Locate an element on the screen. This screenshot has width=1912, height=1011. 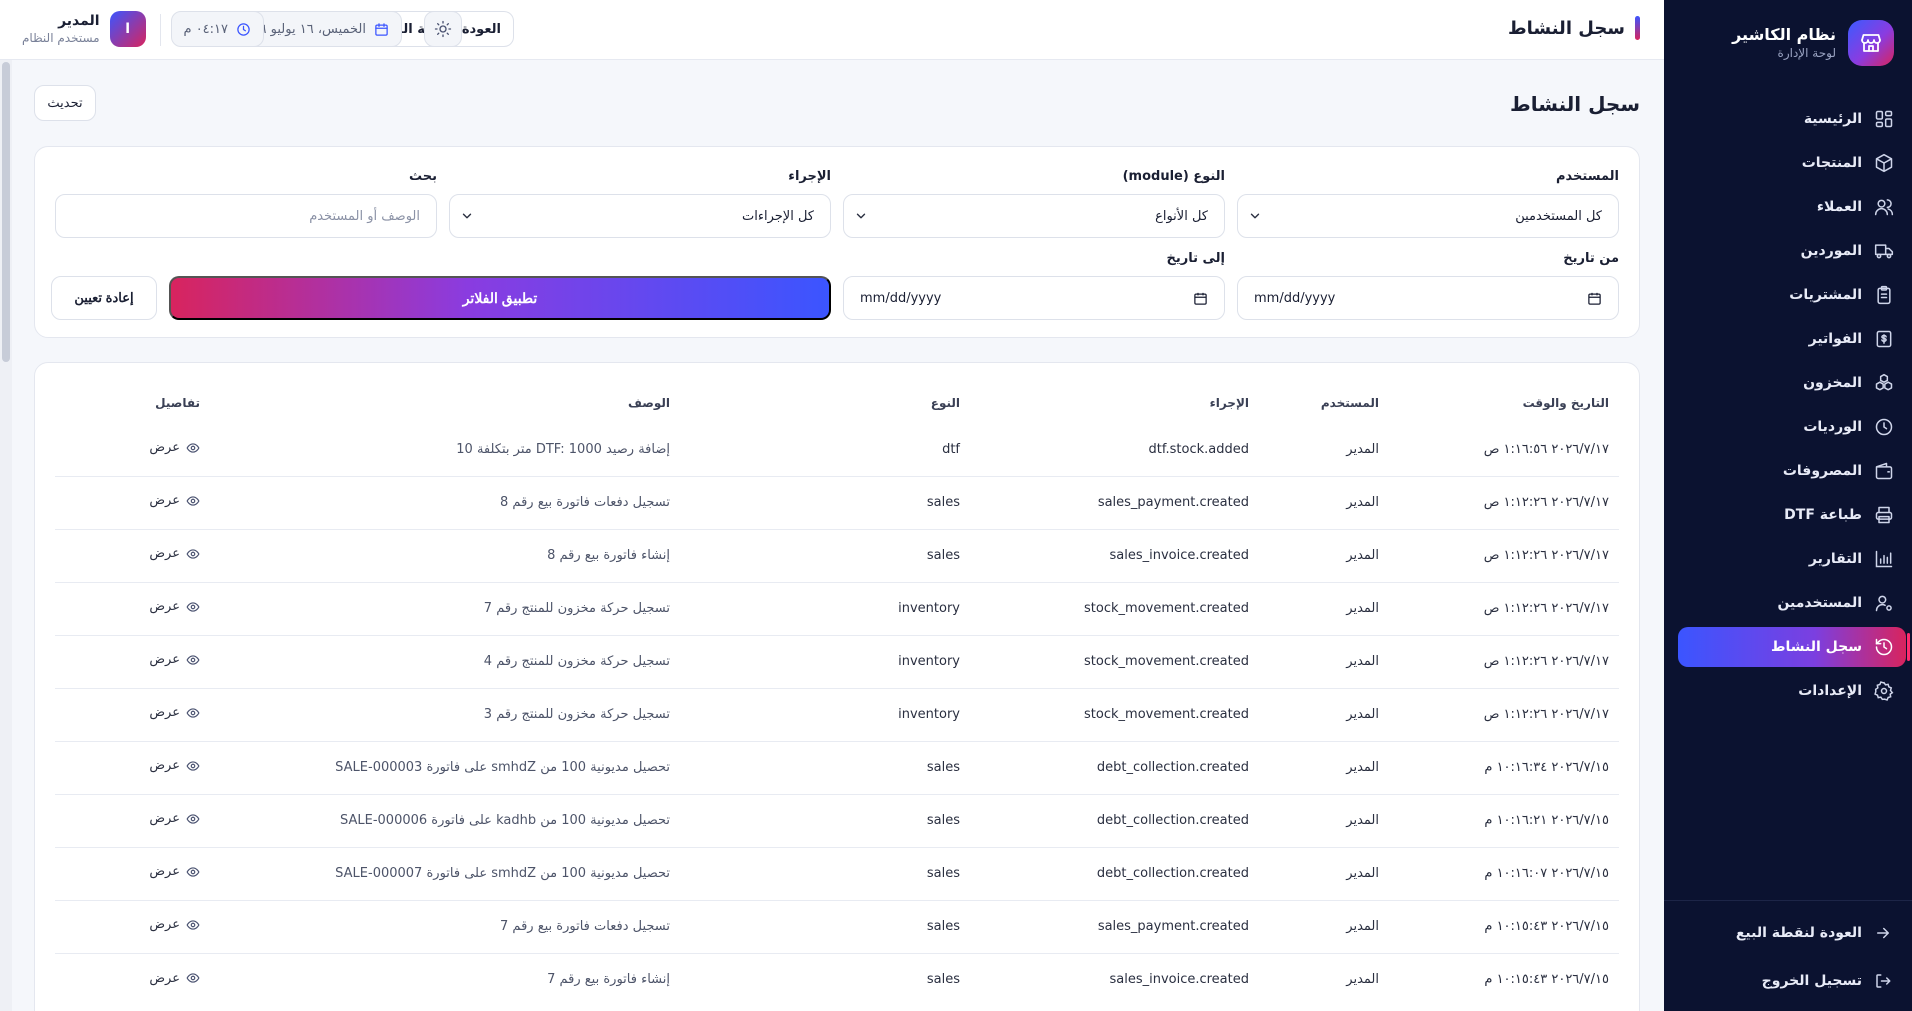
heading-accent-bar is located at coordinates (1637, 28).